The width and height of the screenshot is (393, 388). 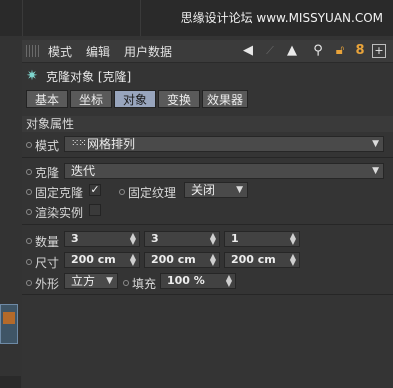 What do you see at coordinates (207, 124) in the screenshot?
I see `section-object-properties: 对象属性` at bounding box center [207, 124].